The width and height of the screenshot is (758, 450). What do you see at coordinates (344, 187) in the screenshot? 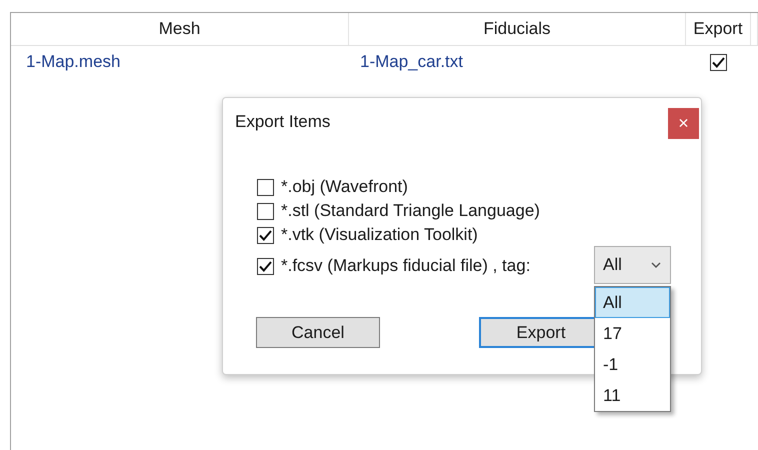
I see `option-label: *.obj (Wavefront)` at bounding box center [344, 187].